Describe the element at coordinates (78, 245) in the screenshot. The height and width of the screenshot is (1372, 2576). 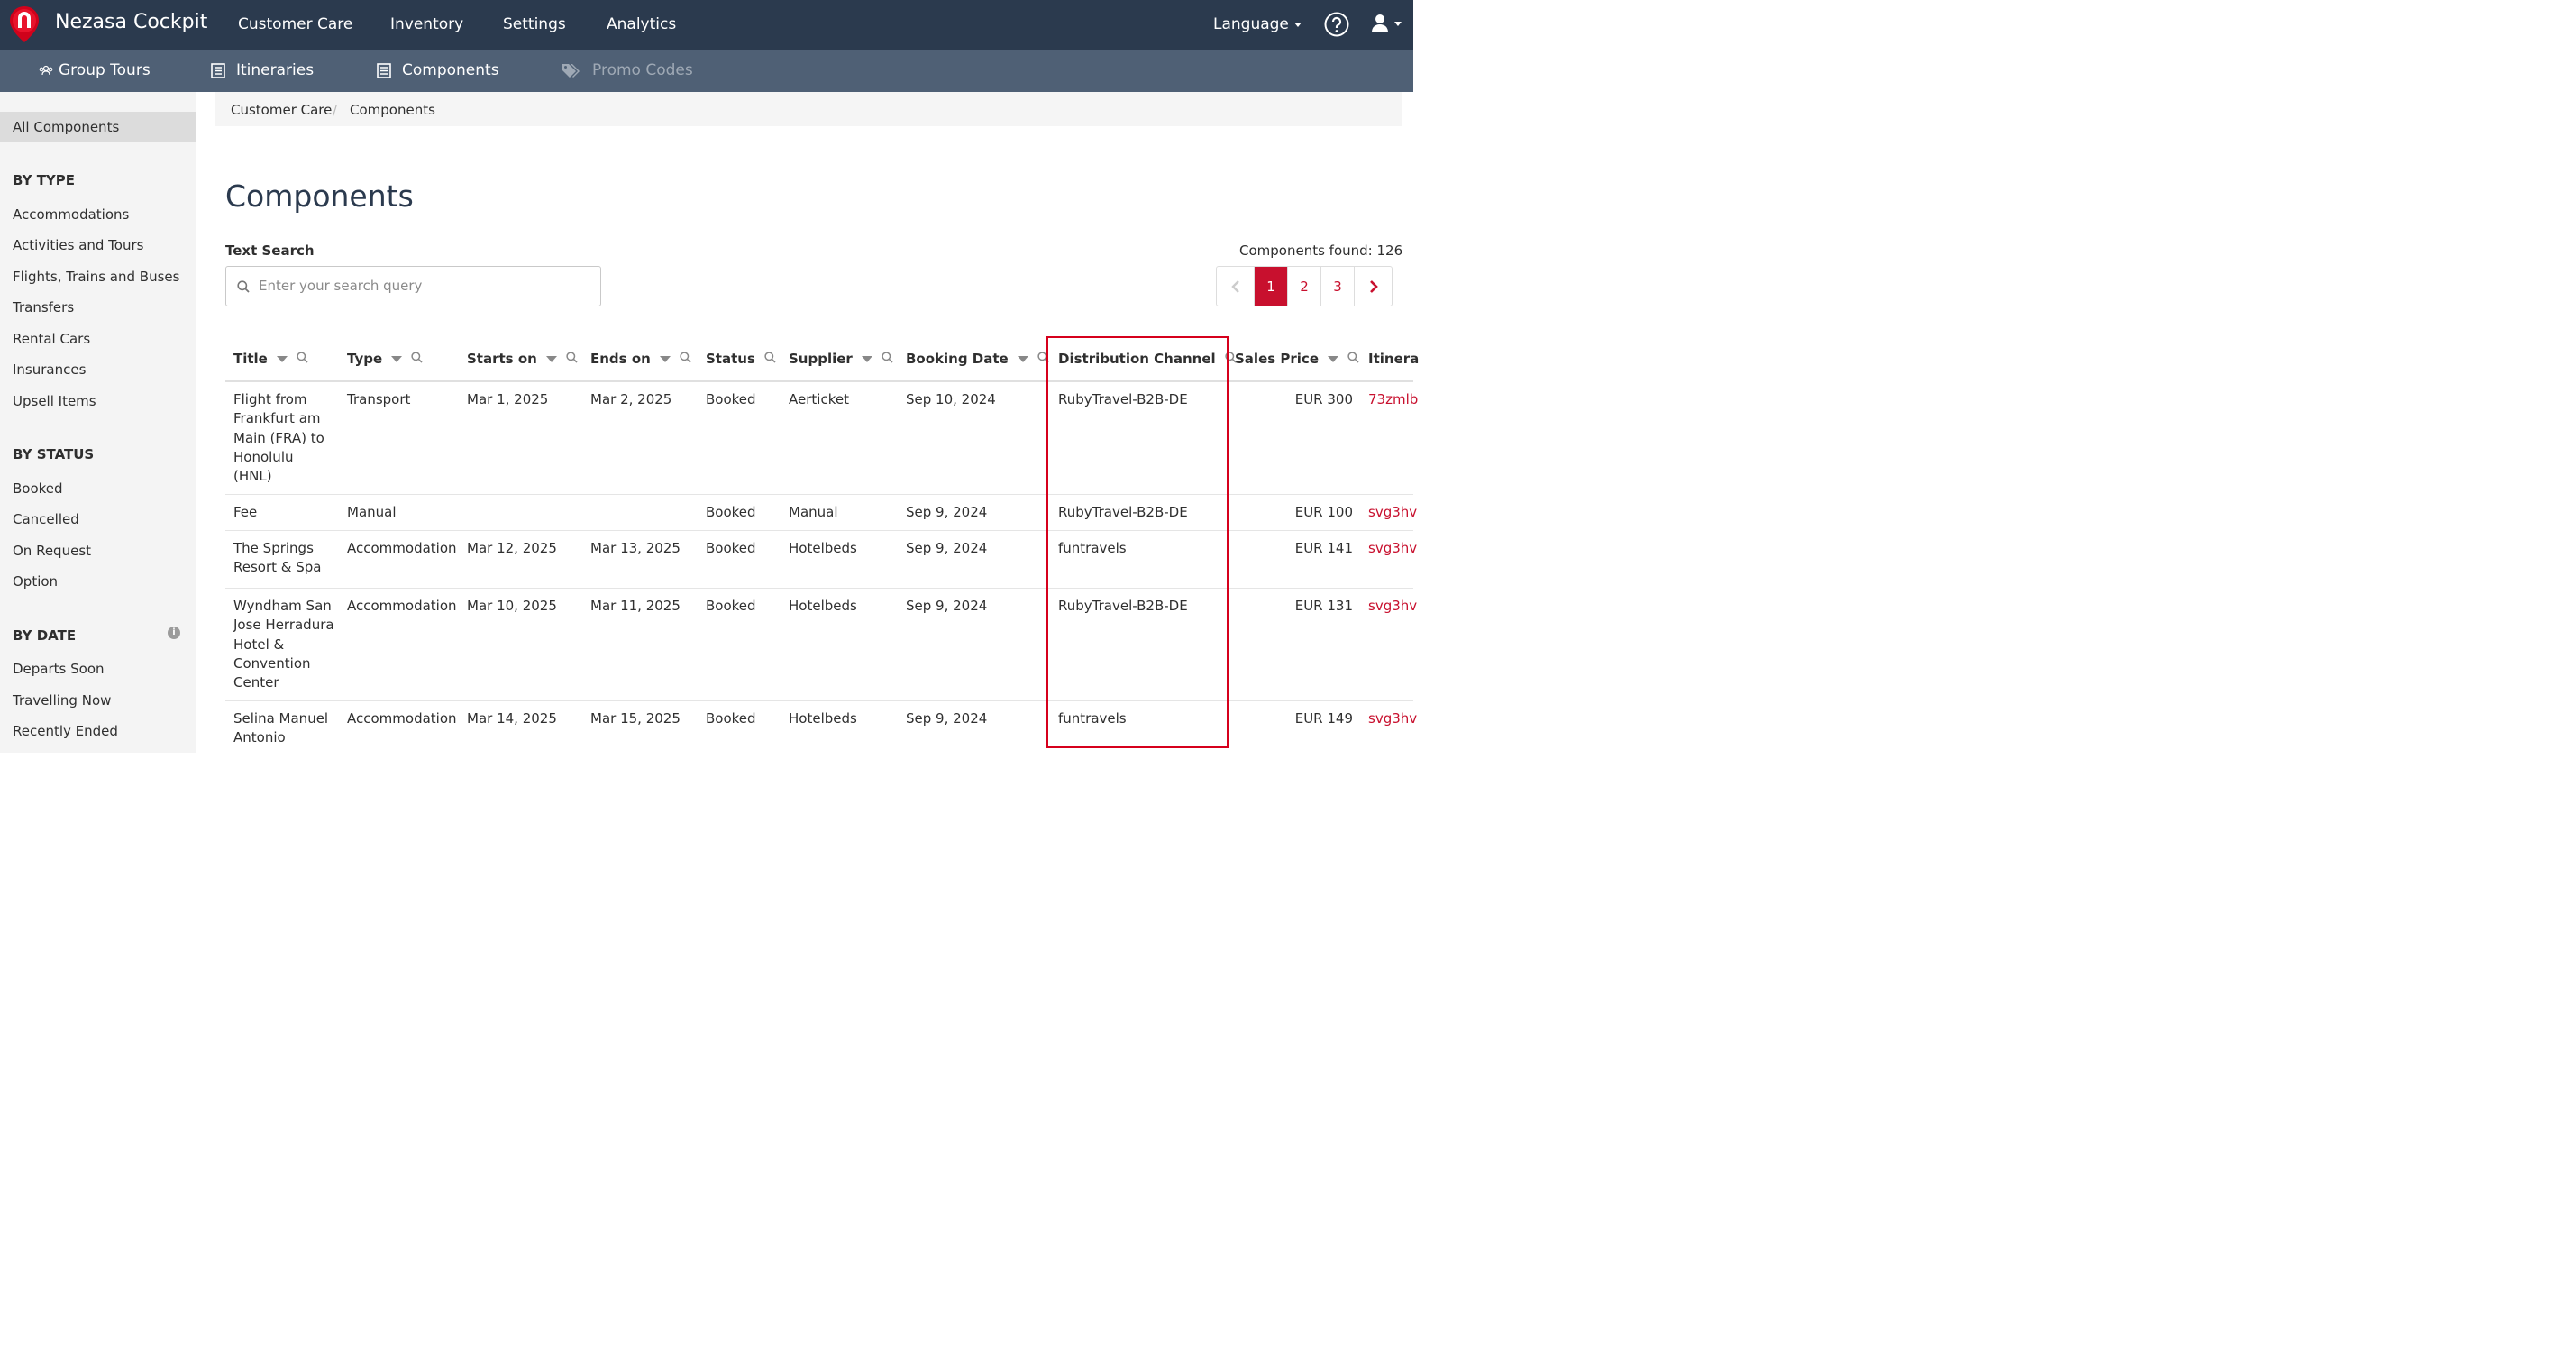
I see `sidebar-item-activities: Activities and Tours` at that location.